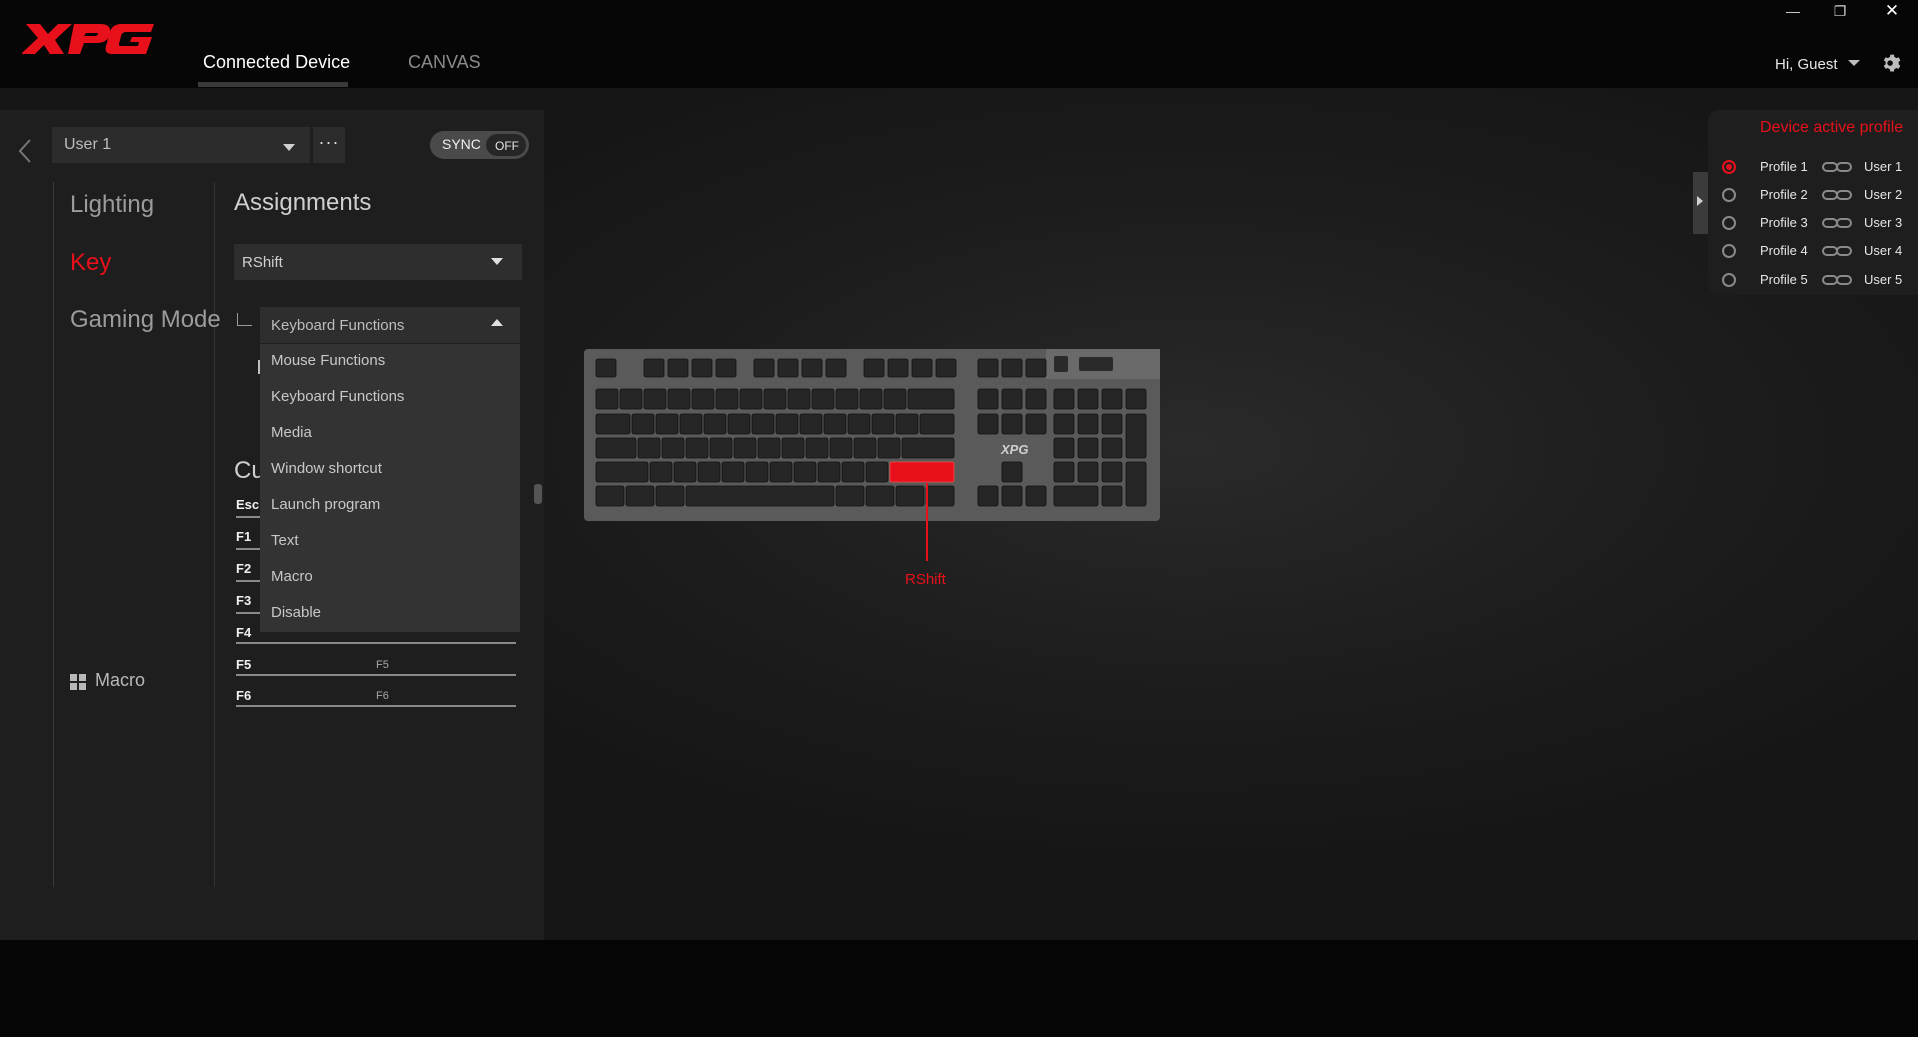 This screenshot has height=1037, width=1918. I want to click on chevron-down-icon, so click(1854, 63).